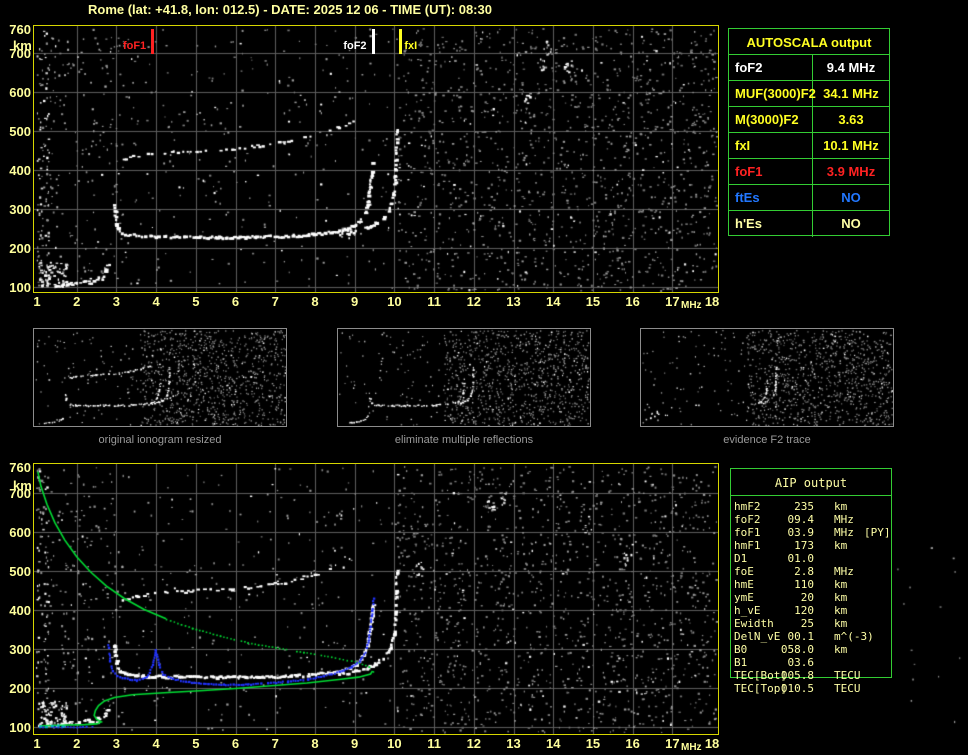 The height and width of the screenshot is (755, 968). Describe the element at coordinates (20, 93) in the screenshot. I see `y-tick-label: 600` at that location.